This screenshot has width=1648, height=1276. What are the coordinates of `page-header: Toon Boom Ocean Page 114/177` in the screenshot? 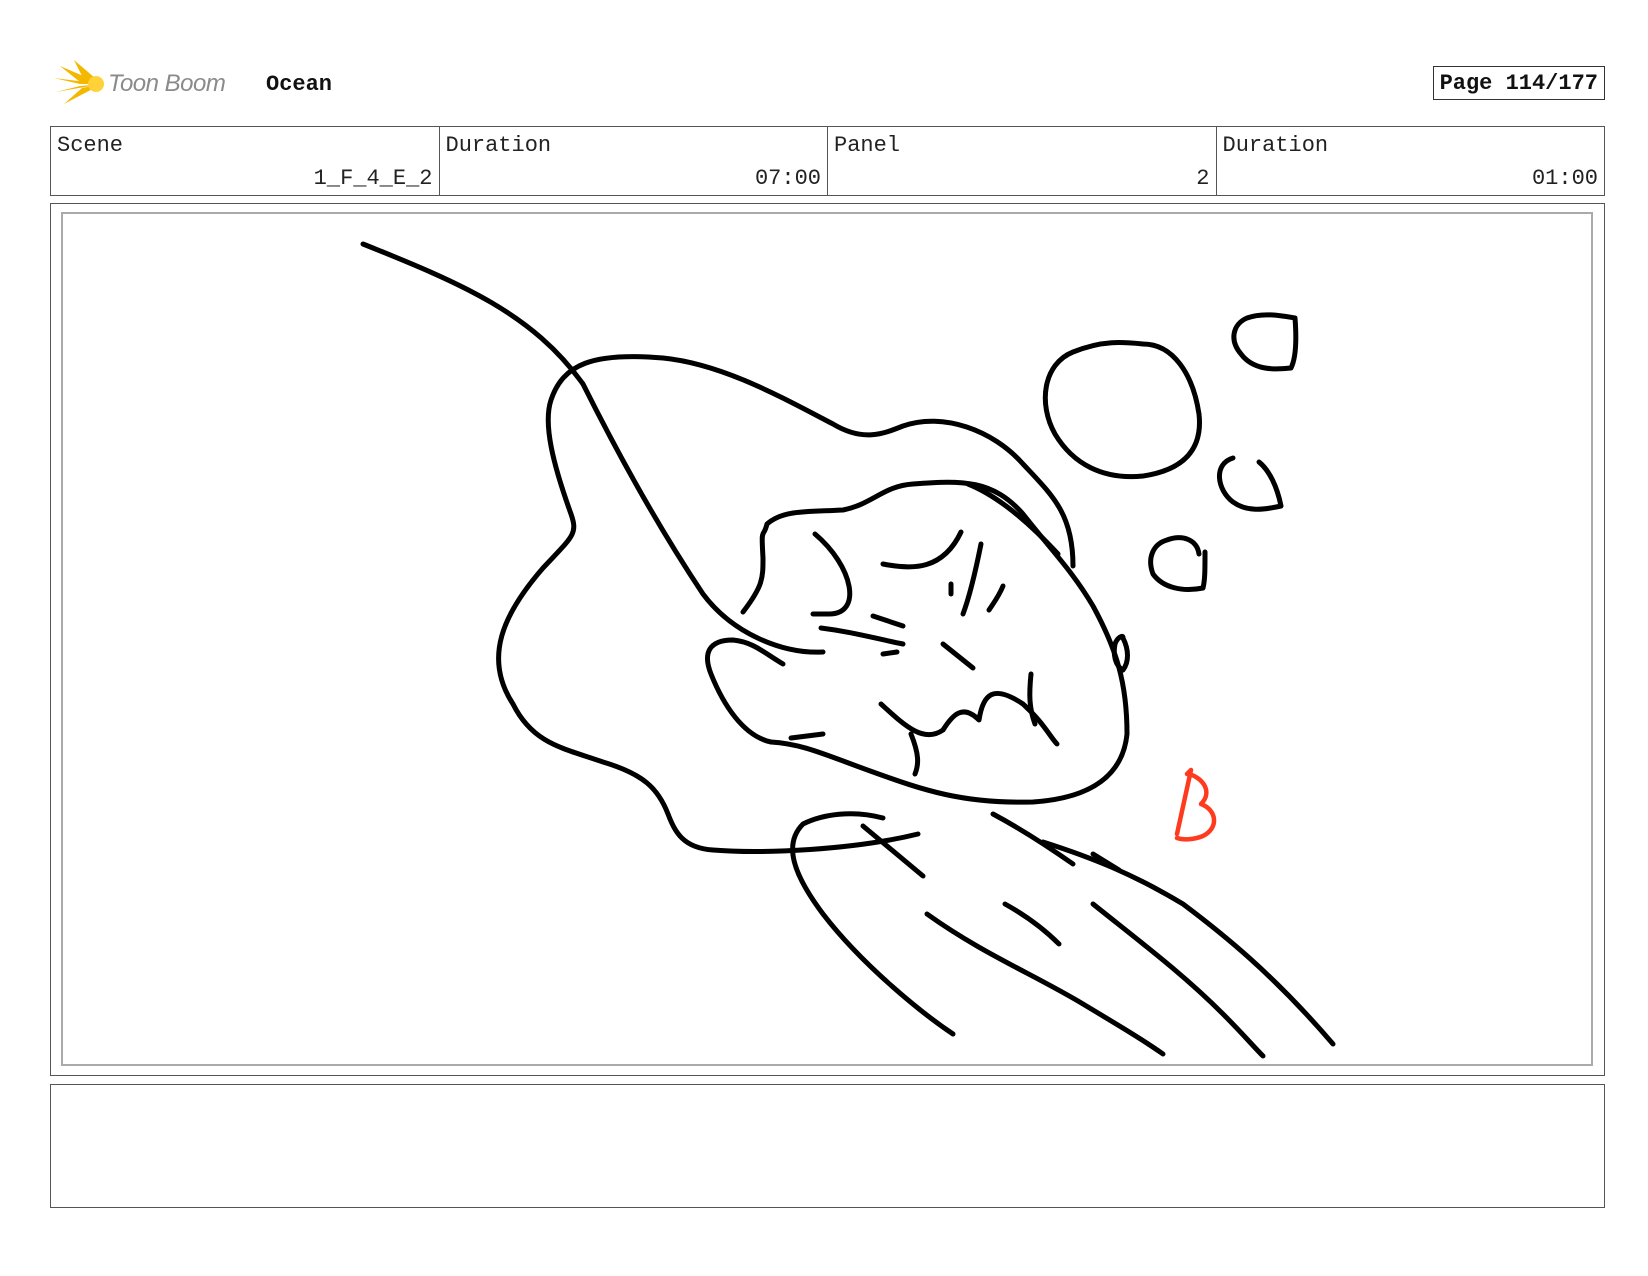 It's located at (827, 84).